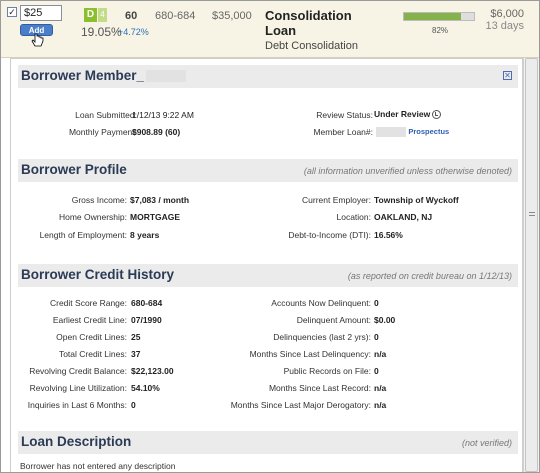  I want to click on length-employment-value: 8 years, so click(145, 235).